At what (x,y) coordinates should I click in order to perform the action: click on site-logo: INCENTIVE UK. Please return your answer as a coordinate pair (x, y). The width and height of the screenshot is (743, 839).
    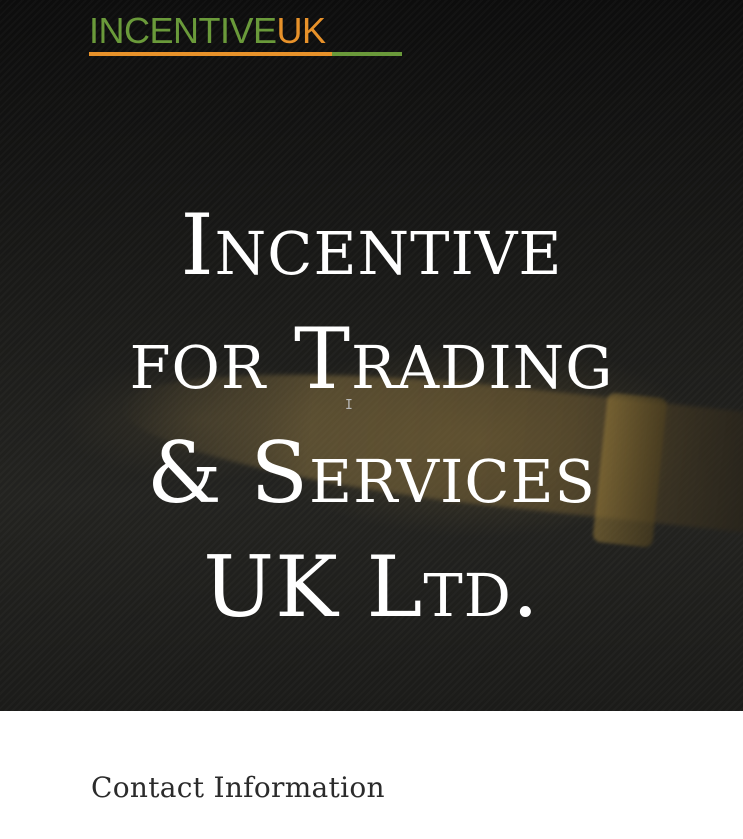
    Looking at the image, I should click on (245, 34).